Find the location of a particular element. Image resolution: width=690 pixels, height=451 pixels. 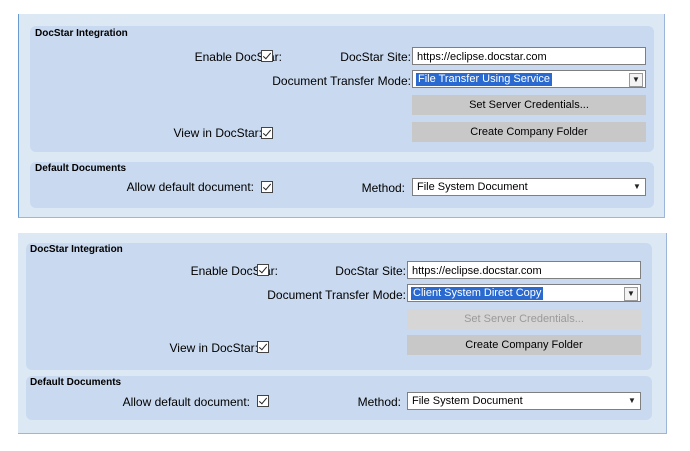

document-transfer-mode-select: File Transfer Using Service ▼ is located at coordinates (529, 79).